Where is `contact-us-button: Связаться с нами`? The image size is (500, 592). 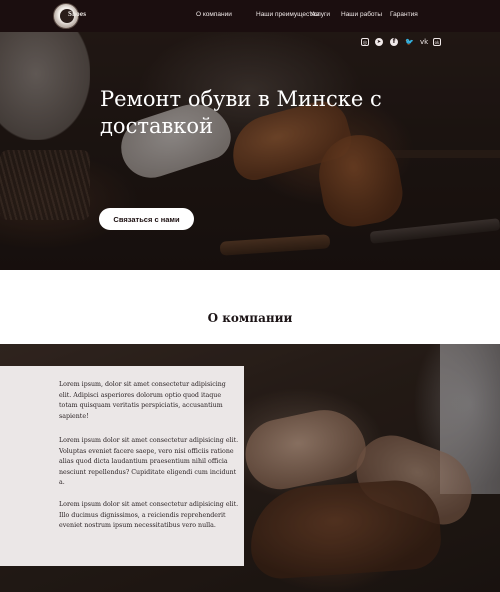
contact-us-button: Связаться с нами is located at coordinates (146, 219).